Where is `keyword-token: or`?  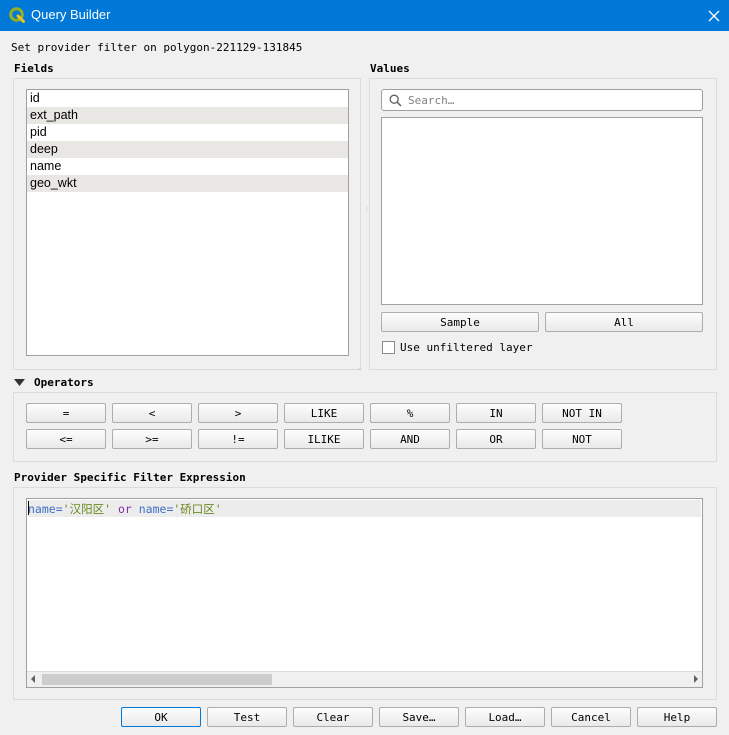 keyword-token: or is located at coordinates (124, 509).